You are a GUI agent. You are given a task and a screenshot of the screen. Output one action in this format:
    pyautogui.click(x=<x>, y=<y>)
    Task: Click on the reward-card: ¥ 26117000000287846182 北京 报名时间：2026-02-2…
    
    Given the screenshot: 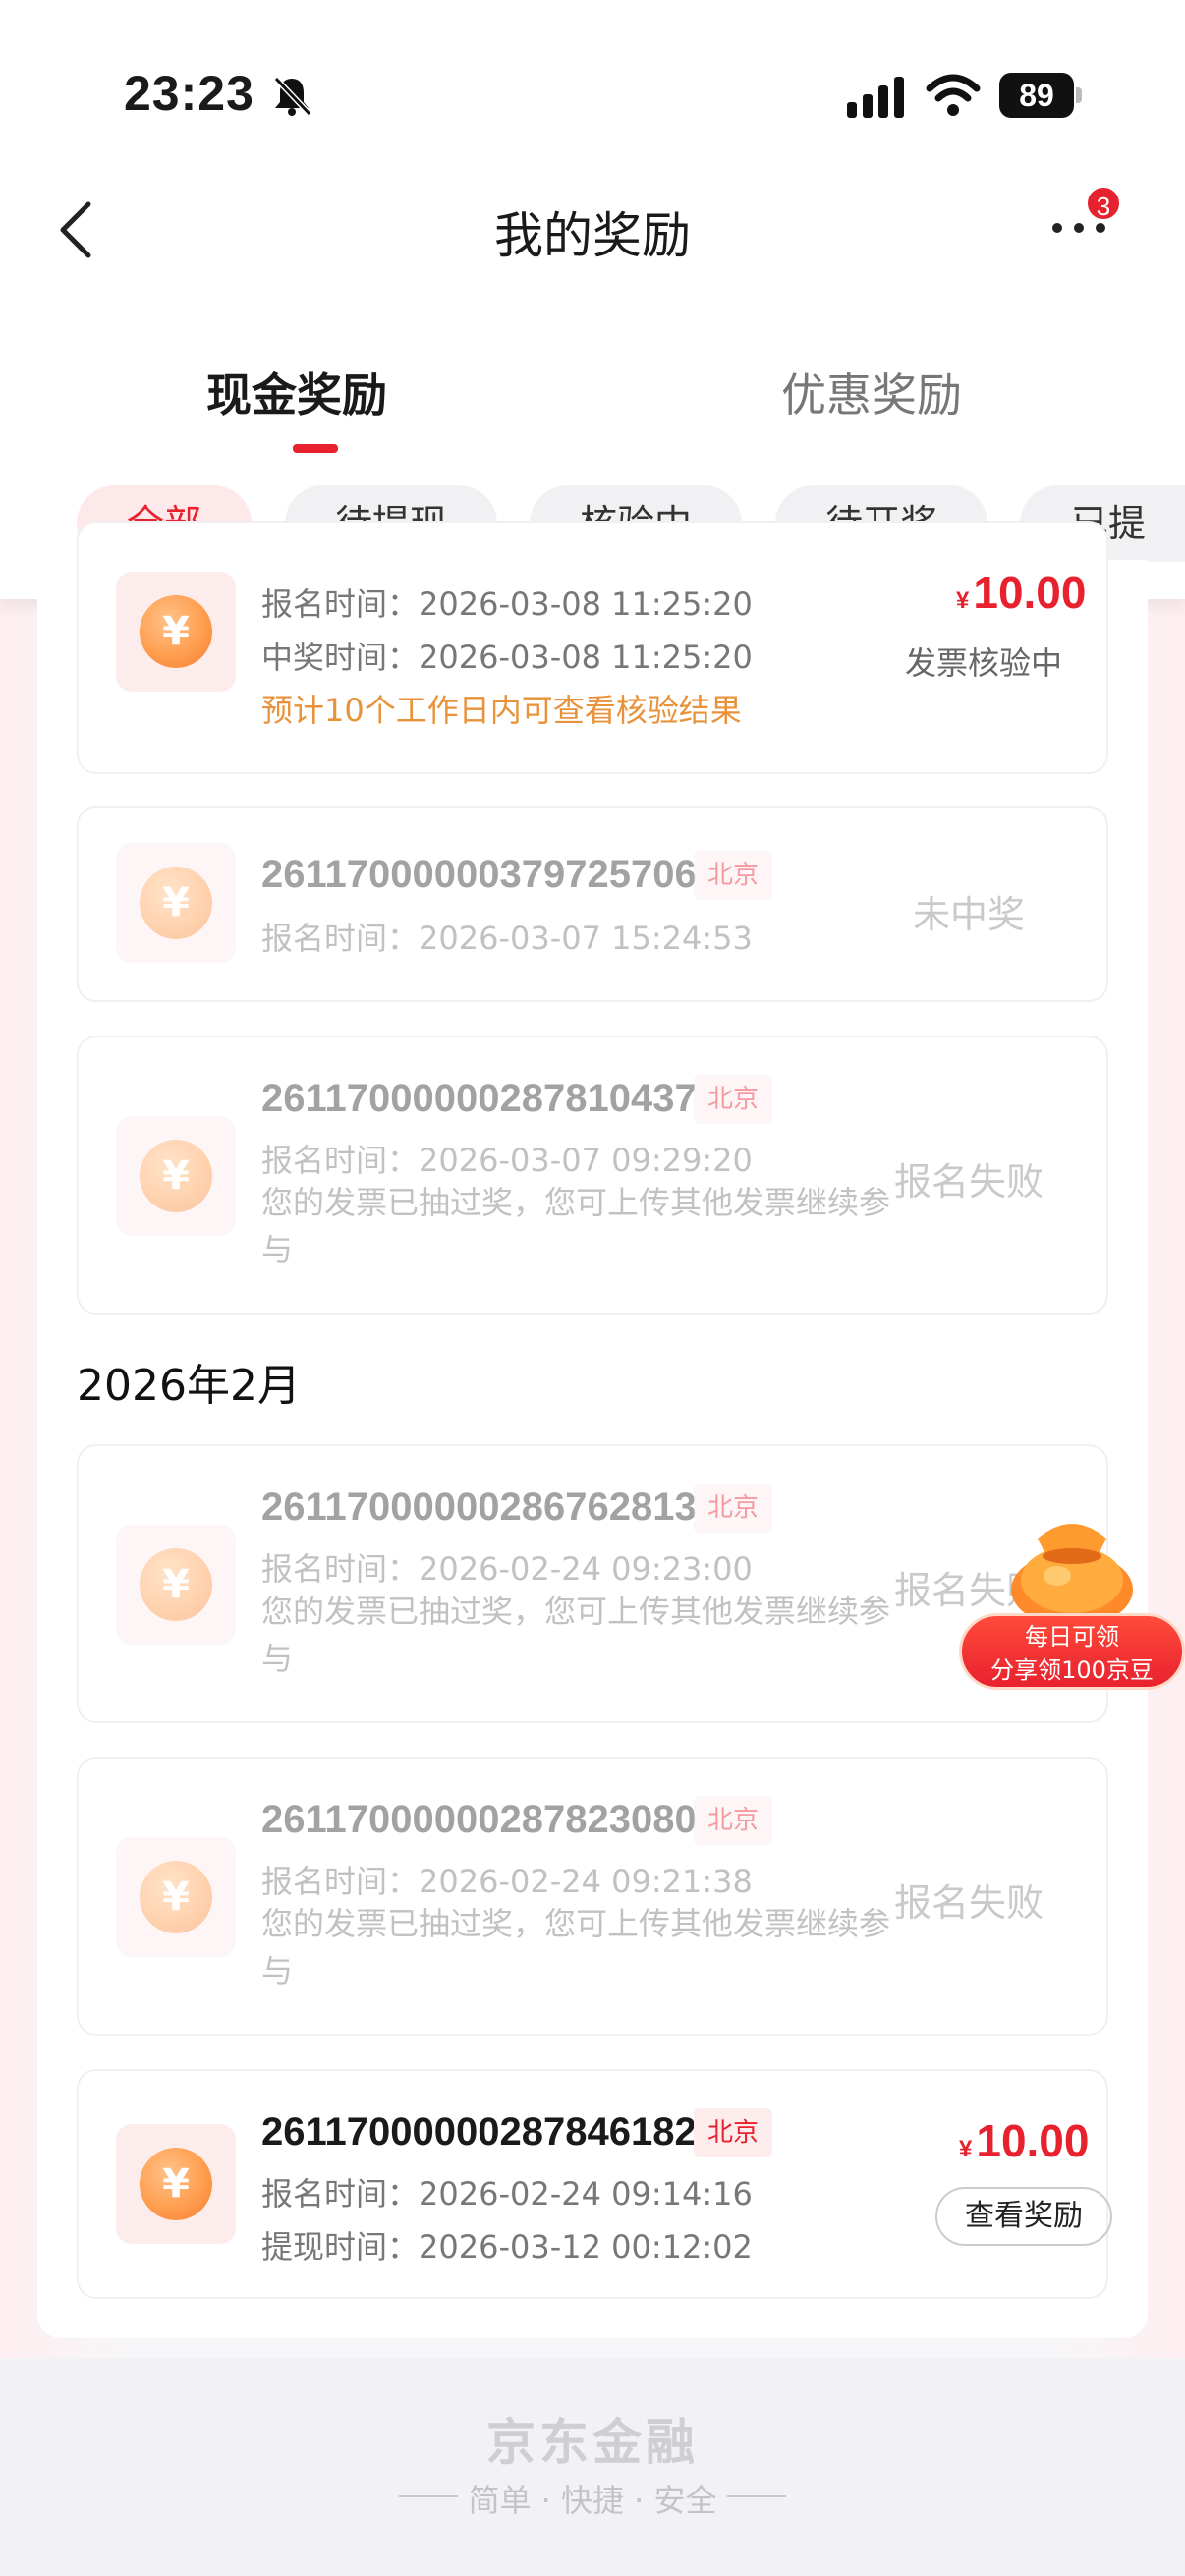 What is the action you would take?
    pyautogui.click(x=594, y=2184)
    